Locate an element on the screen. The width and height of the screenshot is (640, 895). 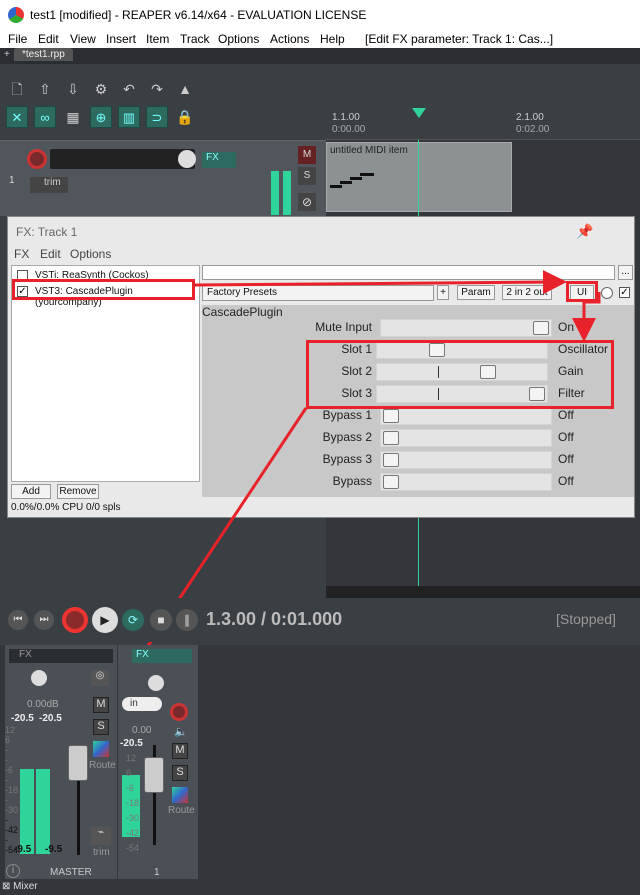
track1-volume-readout: 0.00 is located at coordinates (142, 730).